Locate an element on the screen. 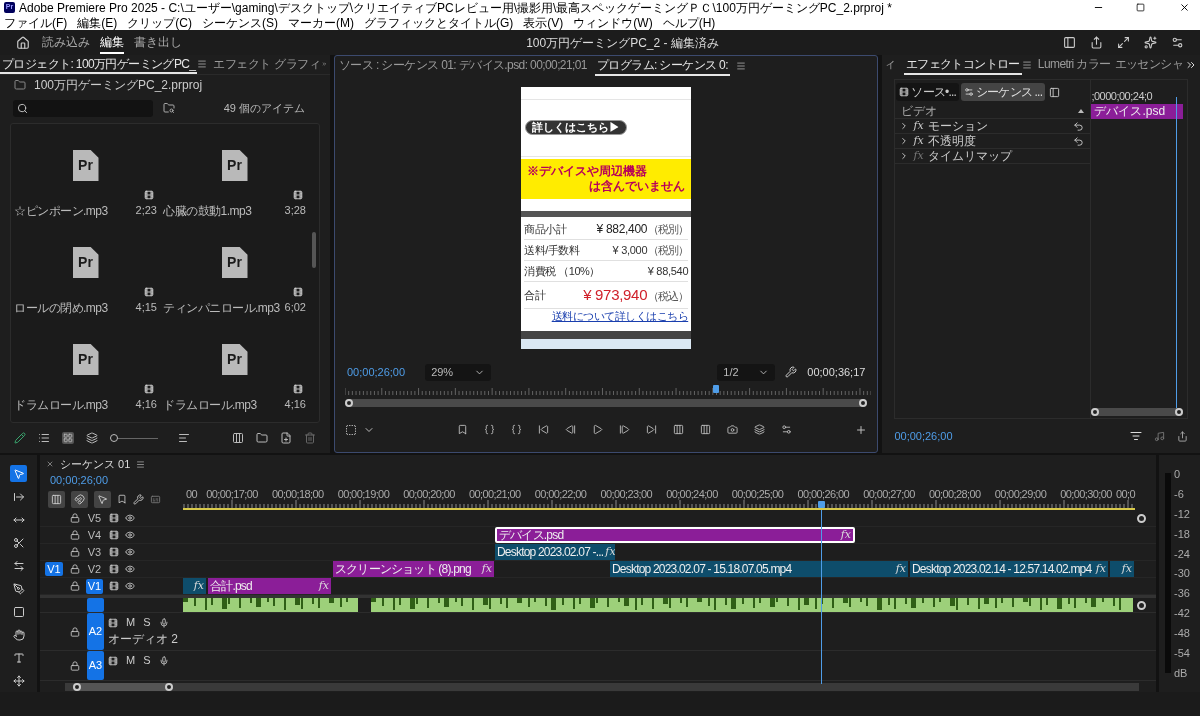  new-bin-icon is located at coordinates (262, 438).